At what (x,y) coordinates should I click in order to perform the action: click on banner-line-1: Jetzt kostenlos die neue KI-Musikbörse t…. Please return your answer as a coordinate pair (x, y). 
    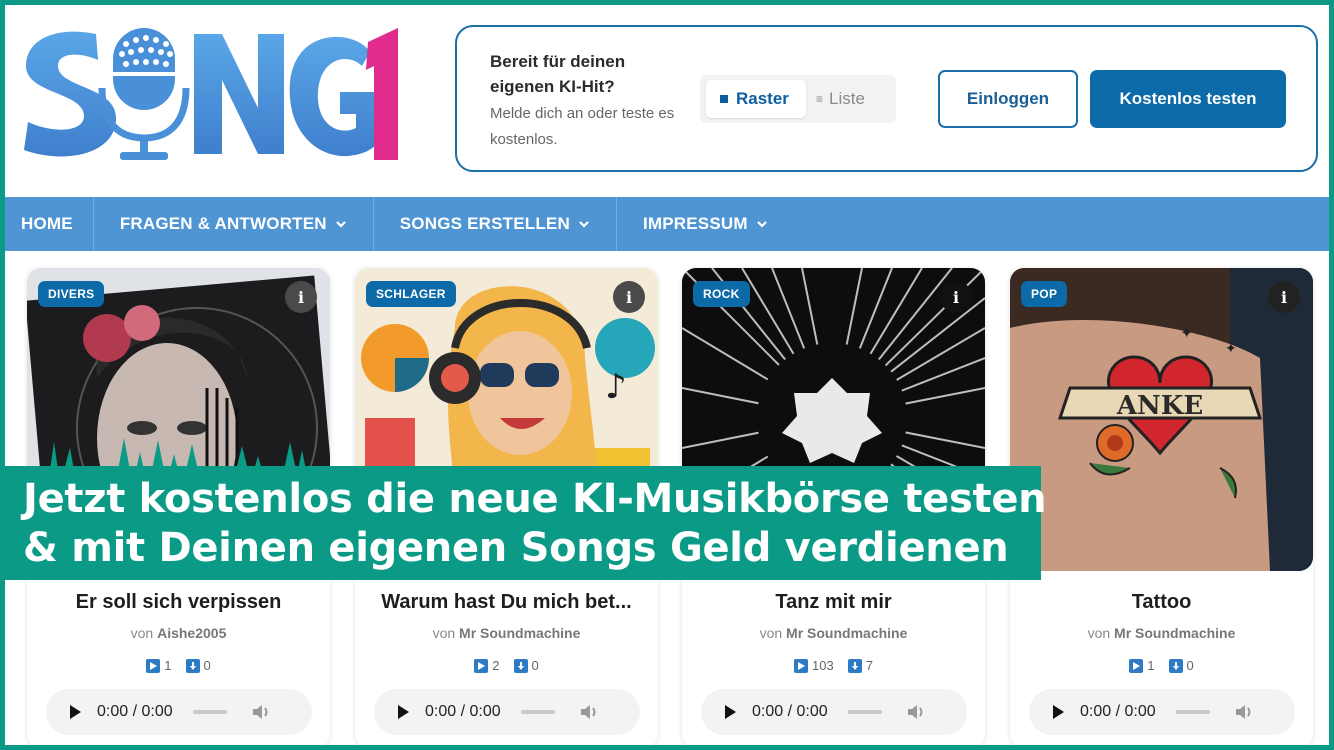
    Looking at the image, I should click on (535, 499).